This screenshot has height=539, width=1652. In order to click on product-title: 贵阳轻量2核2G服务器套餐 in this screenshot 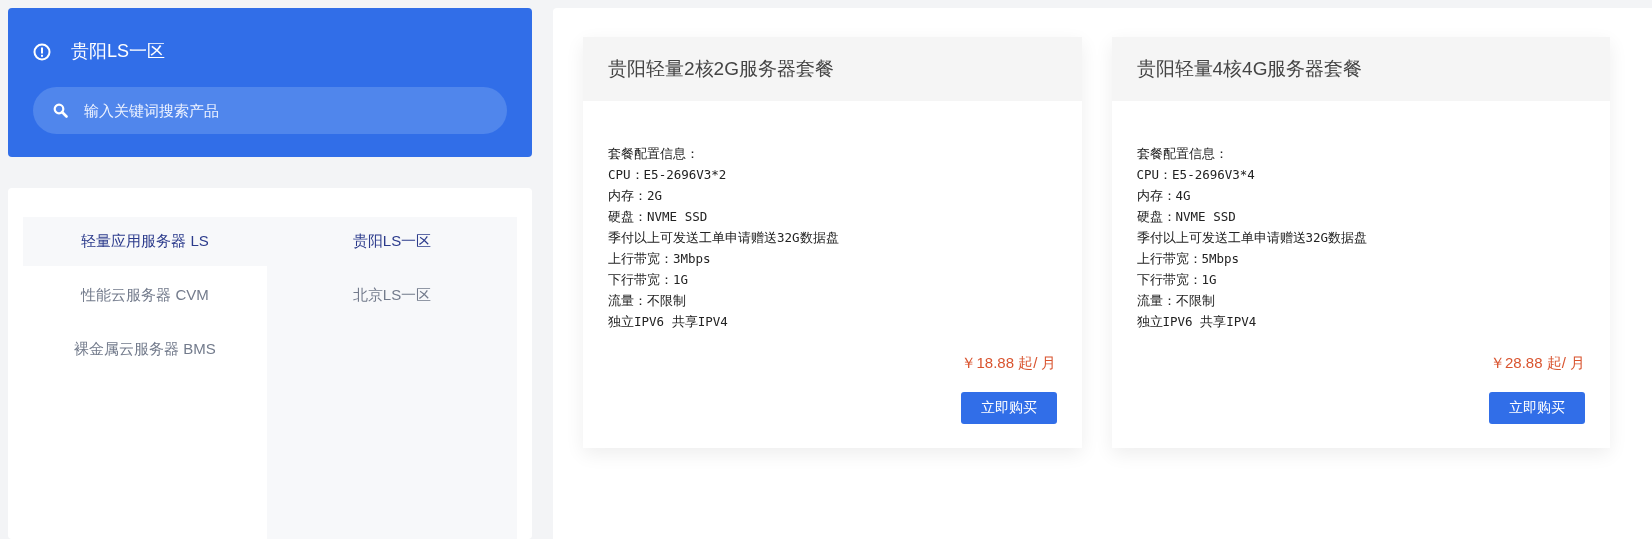, I will do `click(832, 69)`.